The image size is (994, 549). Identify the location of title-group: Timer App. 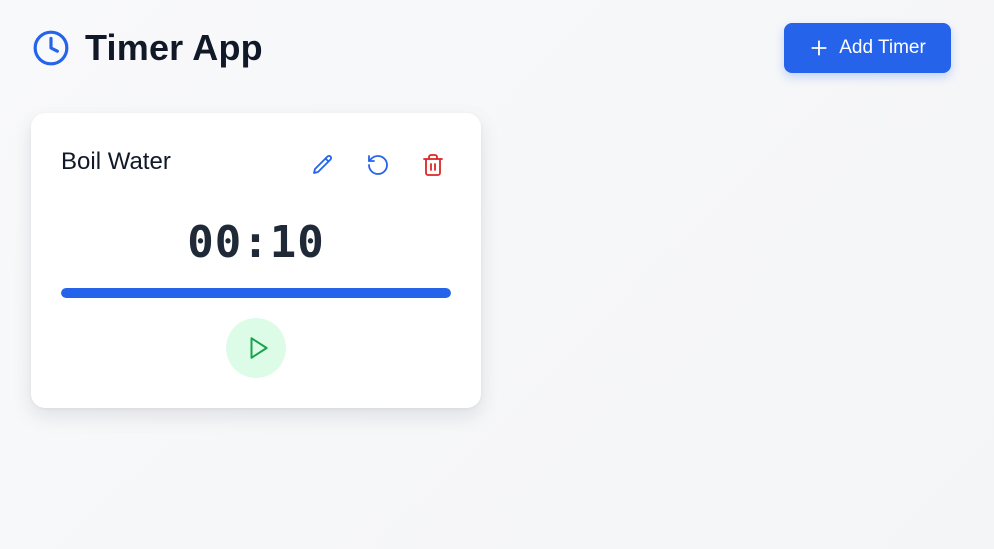
(147, 48).